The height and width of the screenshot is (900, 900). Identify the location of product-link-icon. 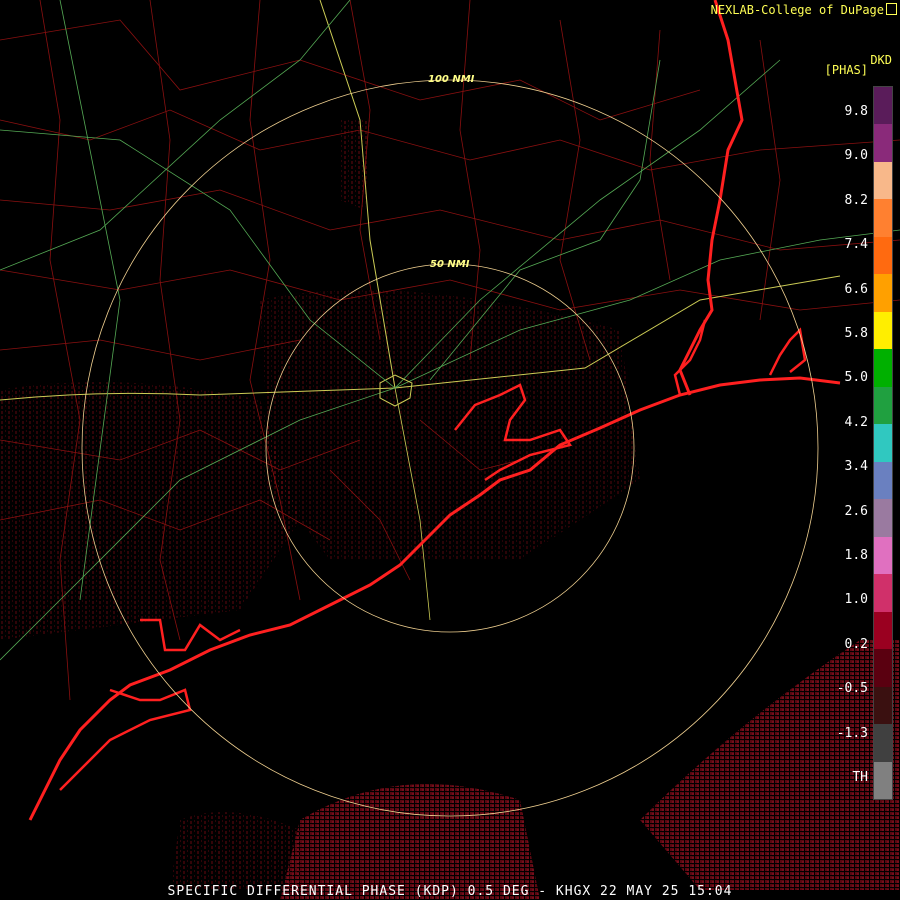
(891, 9).